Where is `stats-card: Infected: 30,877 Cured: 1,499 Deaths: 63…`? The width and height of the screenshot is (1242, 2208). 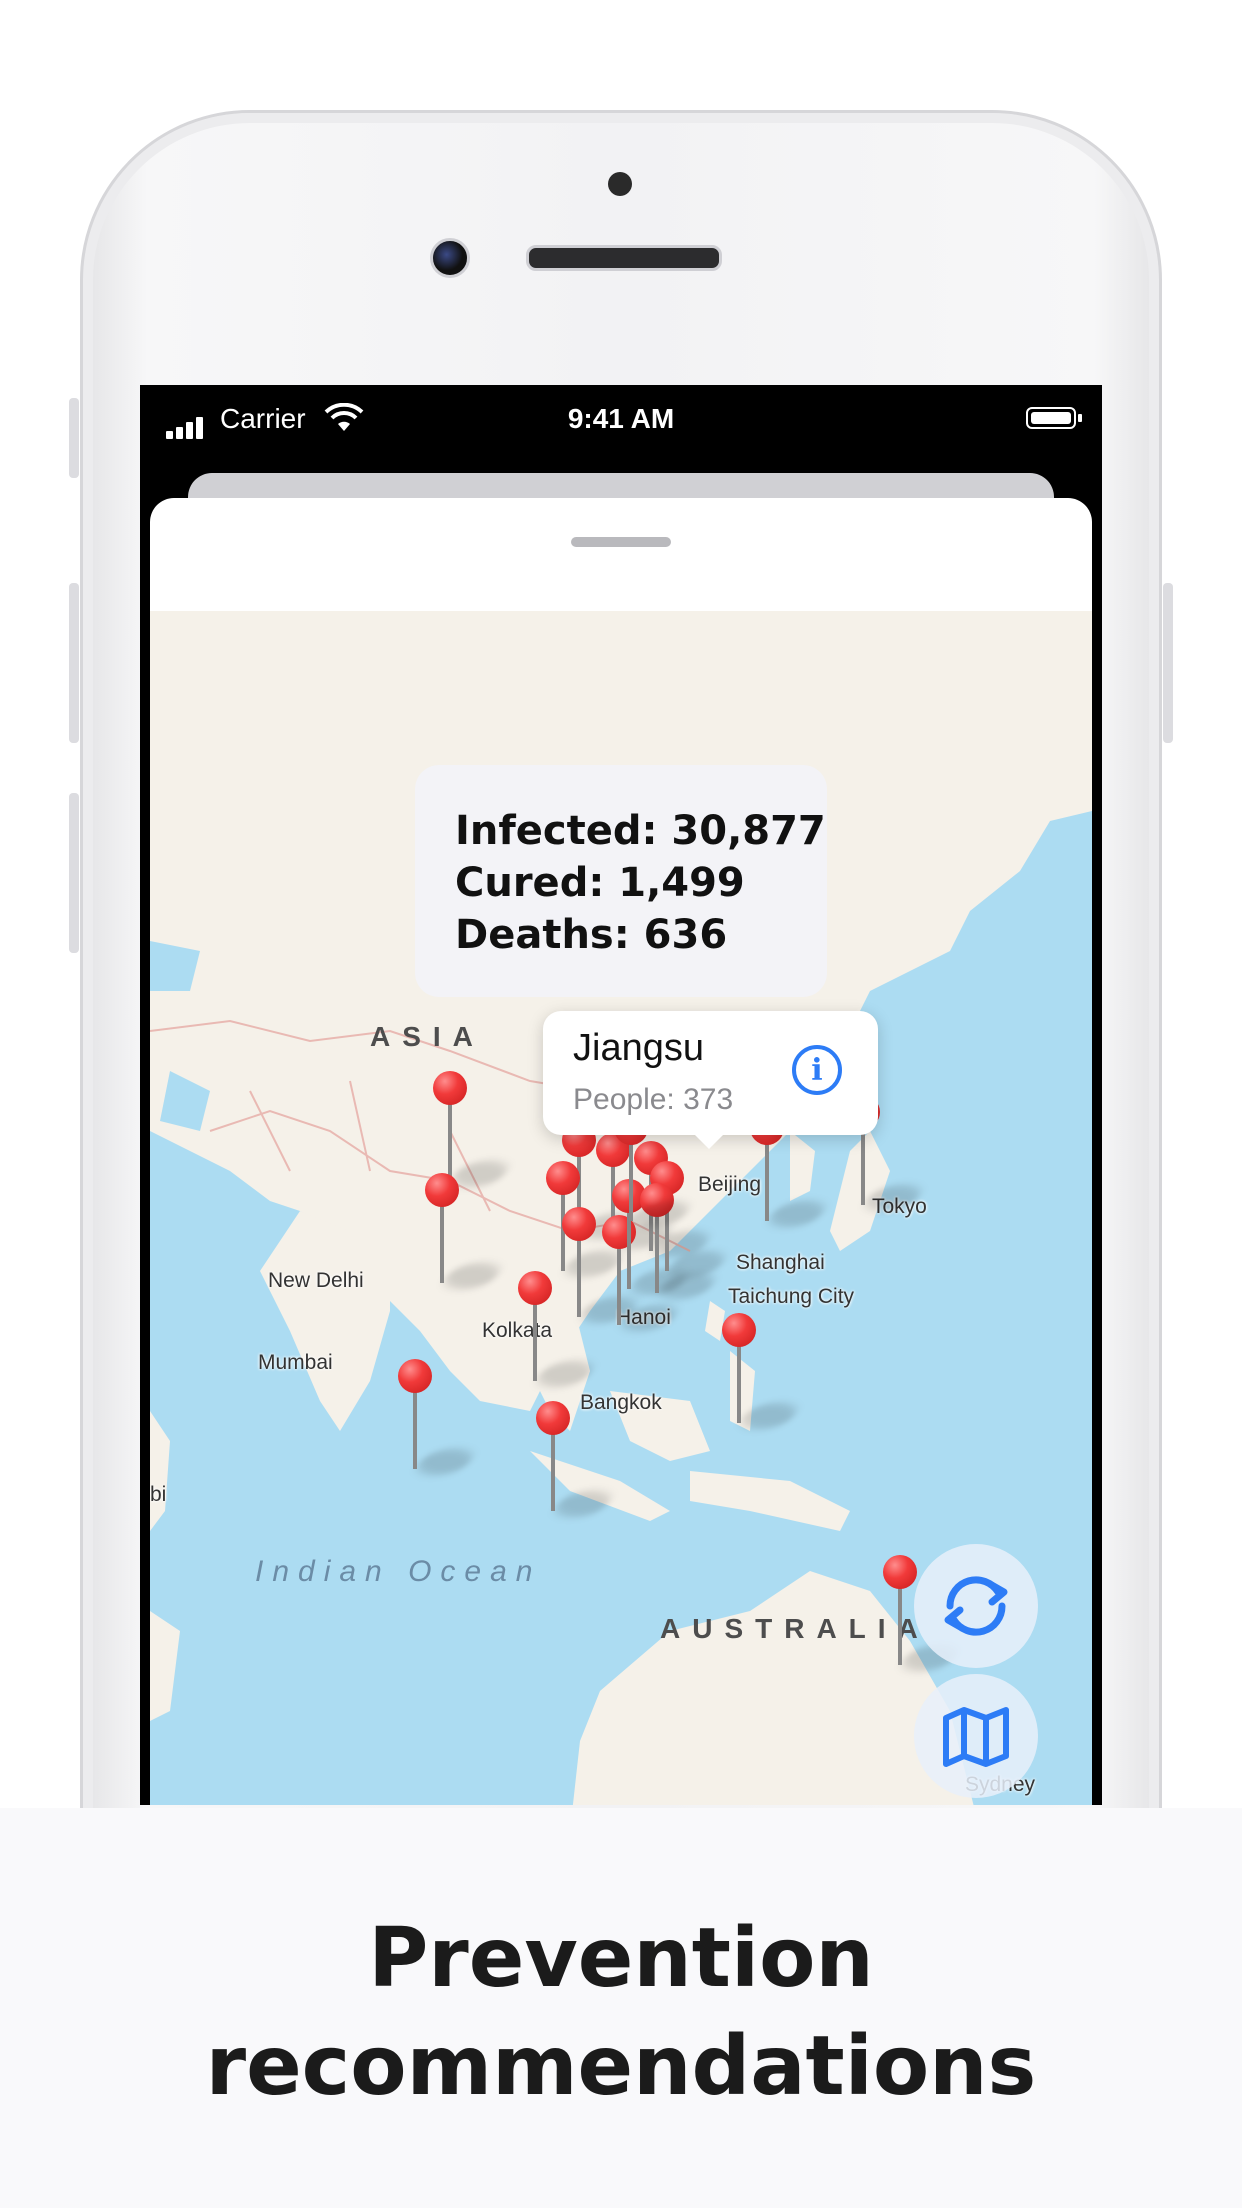
stats-card: Infected: 30,877 Cured: 1,499 Deaths: 63… is located at coordinates (621, 881).